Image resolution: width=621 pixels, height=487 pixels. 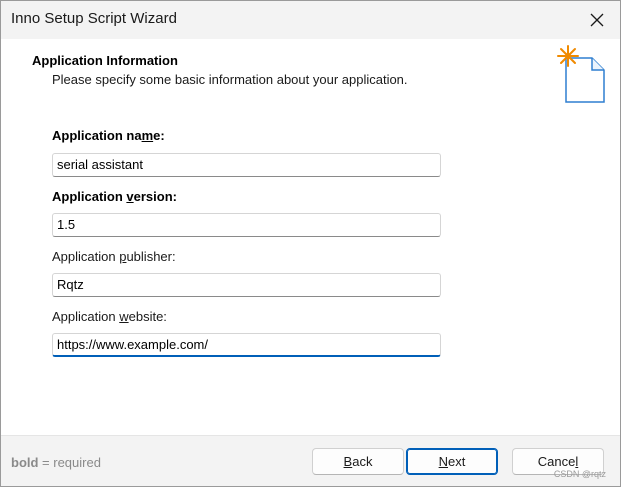 What do you see at coordinates (105, 60) in the screenshot?
I see `page-title: Application Information` at bounding box center [105, 60].